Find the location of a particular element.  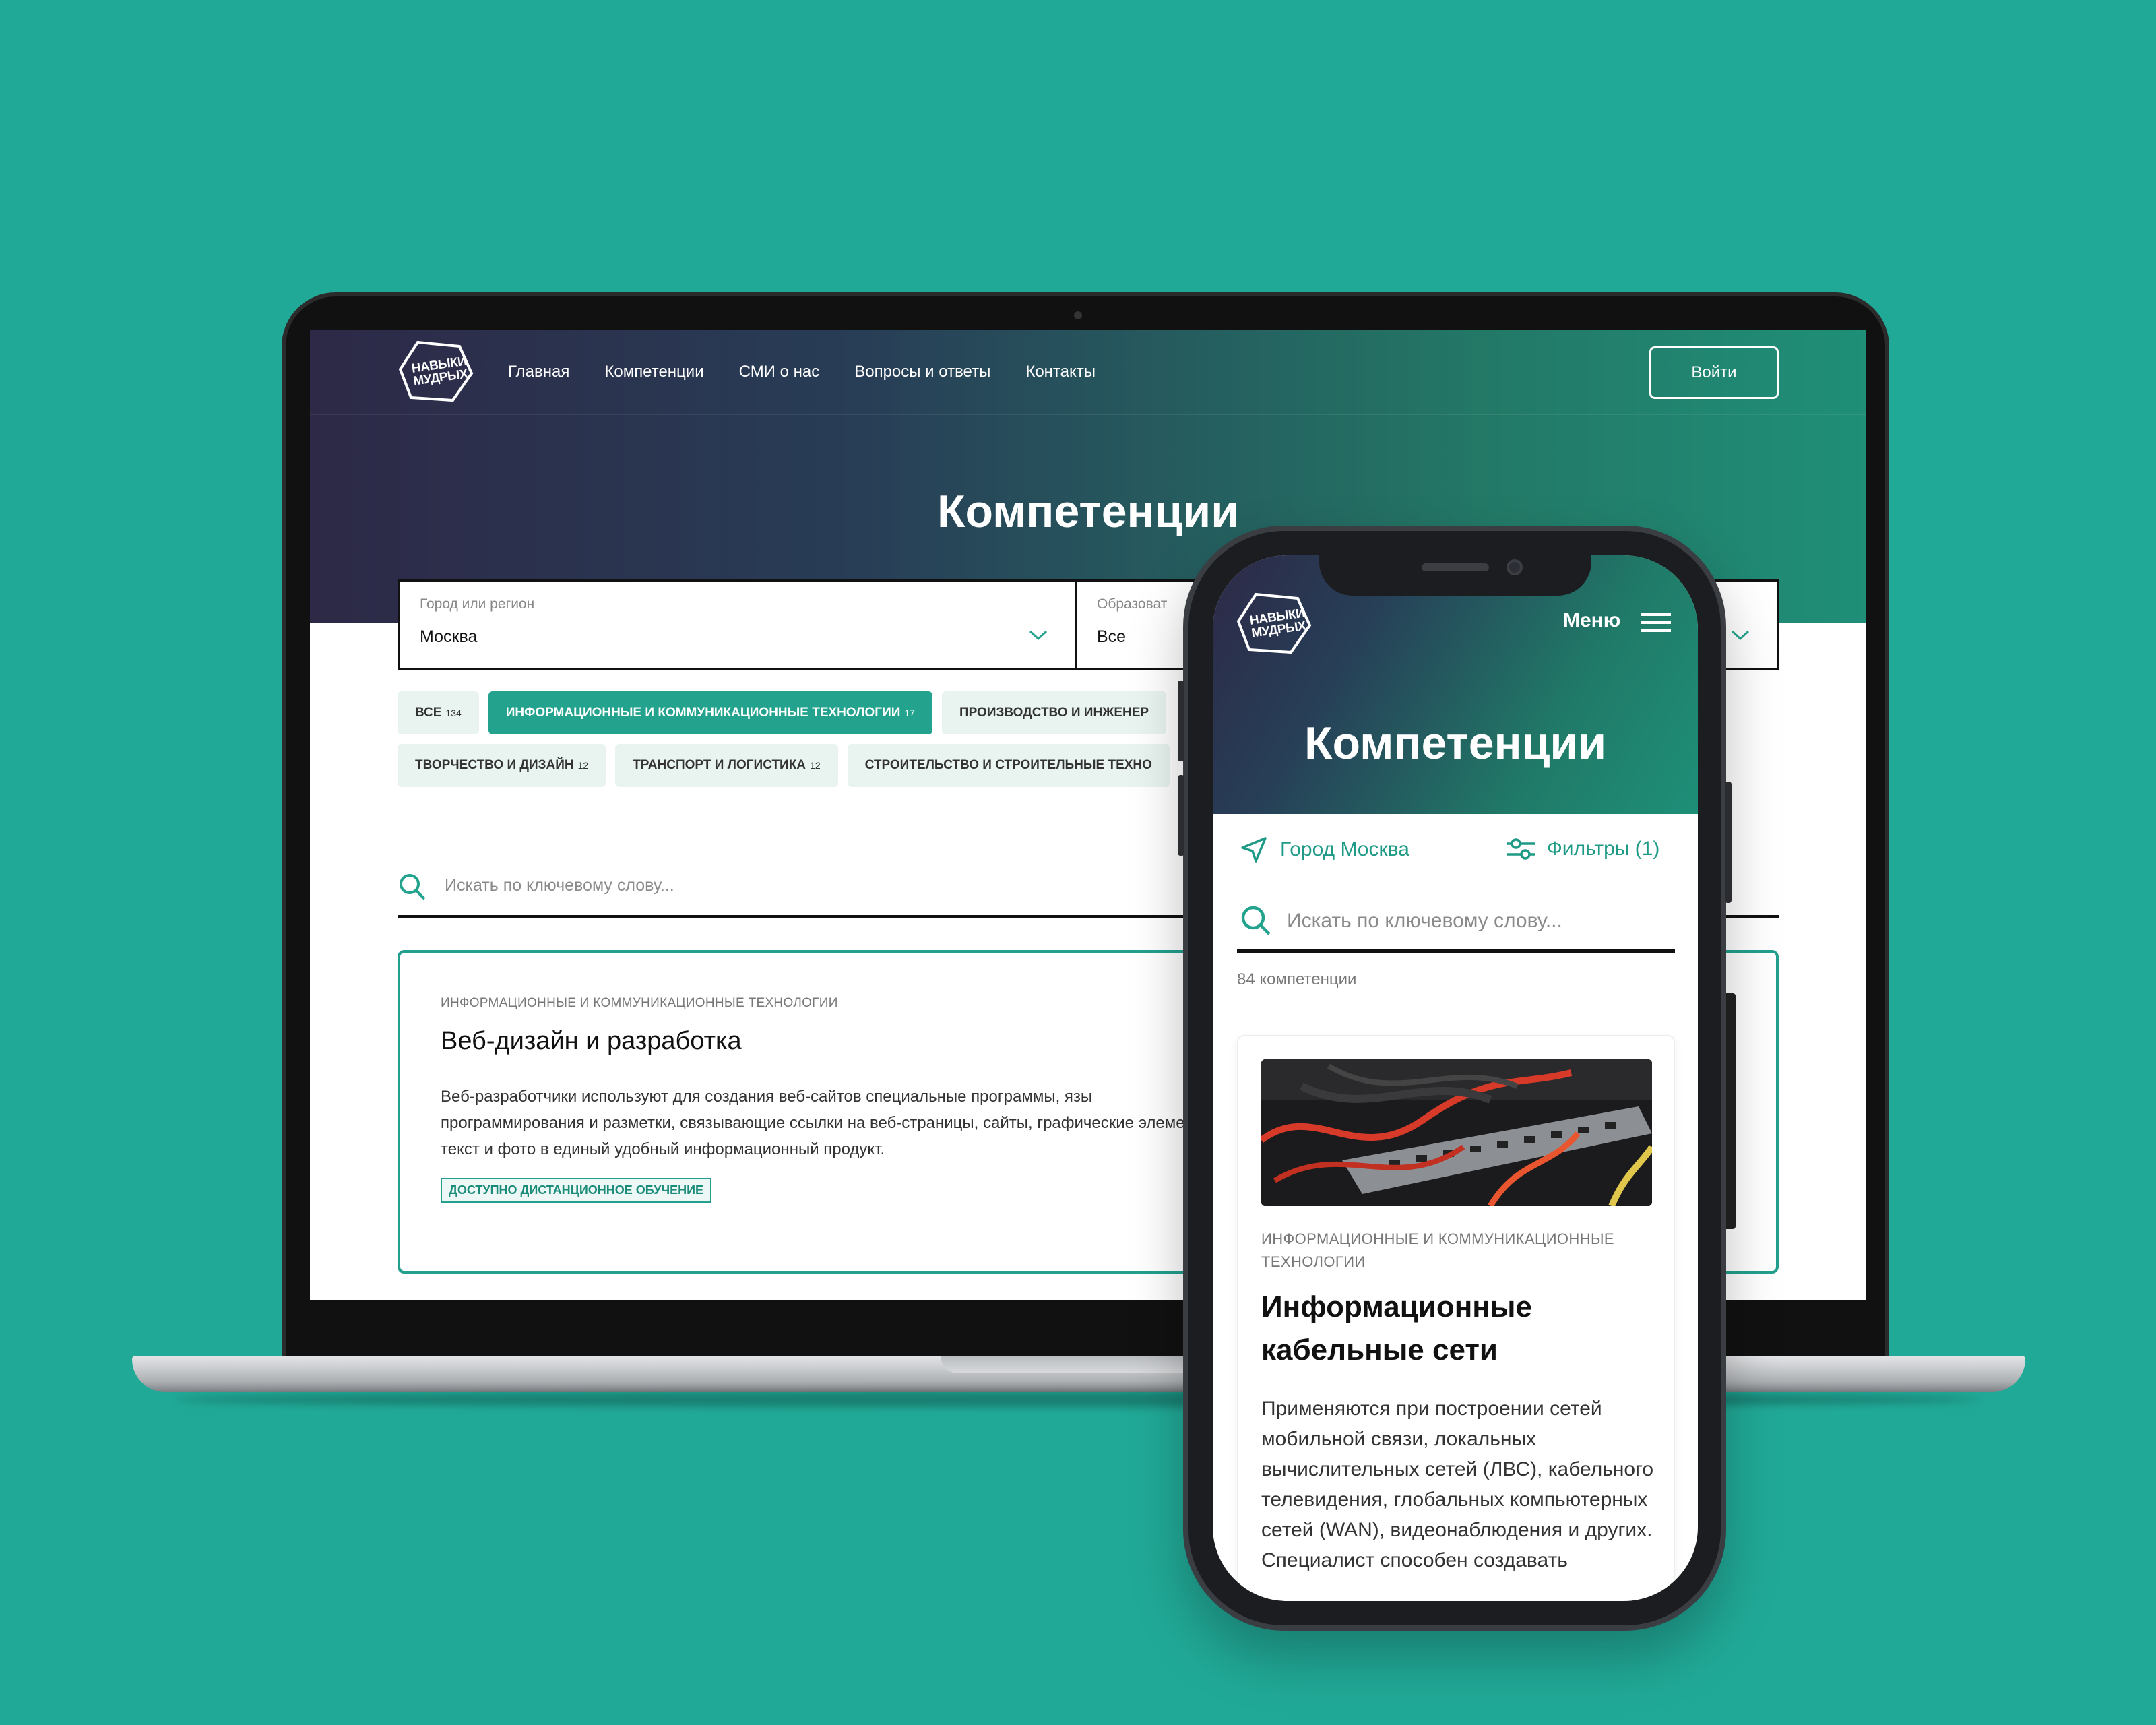

laptop-camera is located at coordinates (1078, 315).